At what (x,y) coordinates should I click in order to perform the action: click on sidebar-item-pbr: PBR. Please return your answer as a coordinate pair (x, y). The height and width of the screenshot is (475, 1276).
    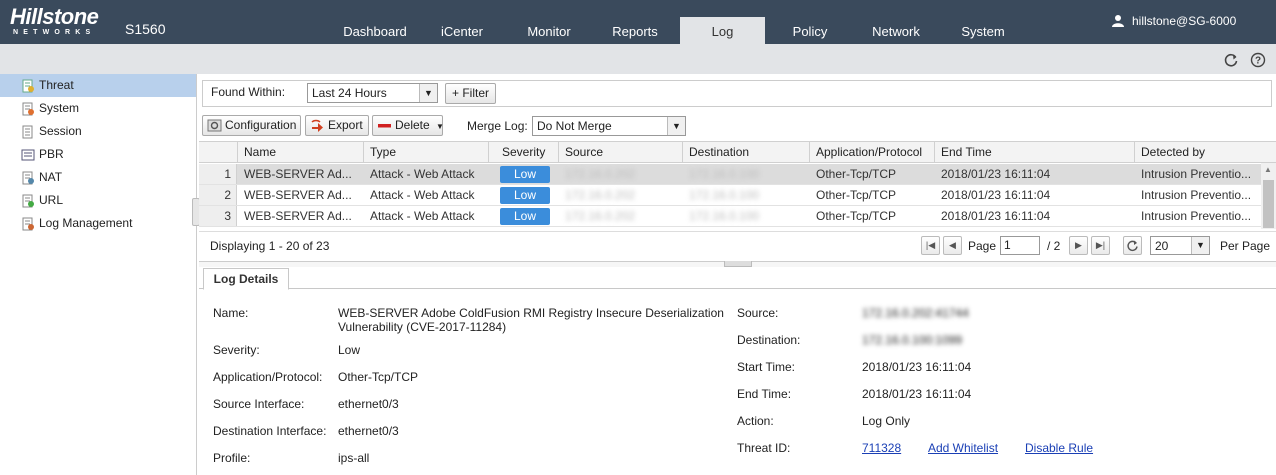
    Looking at the image, I should click on (98, 154).